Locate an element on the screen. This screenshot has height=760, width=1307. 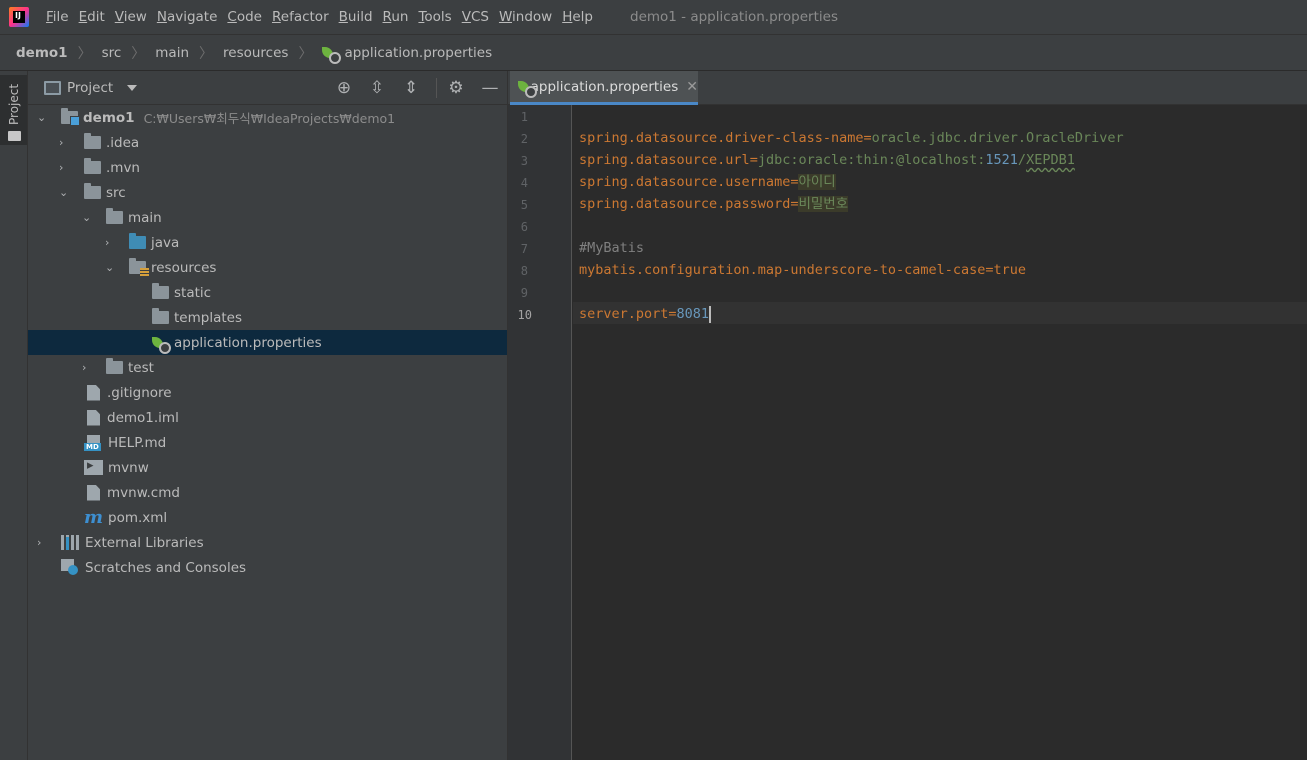
library-icon is located at coordinates (70, 542).